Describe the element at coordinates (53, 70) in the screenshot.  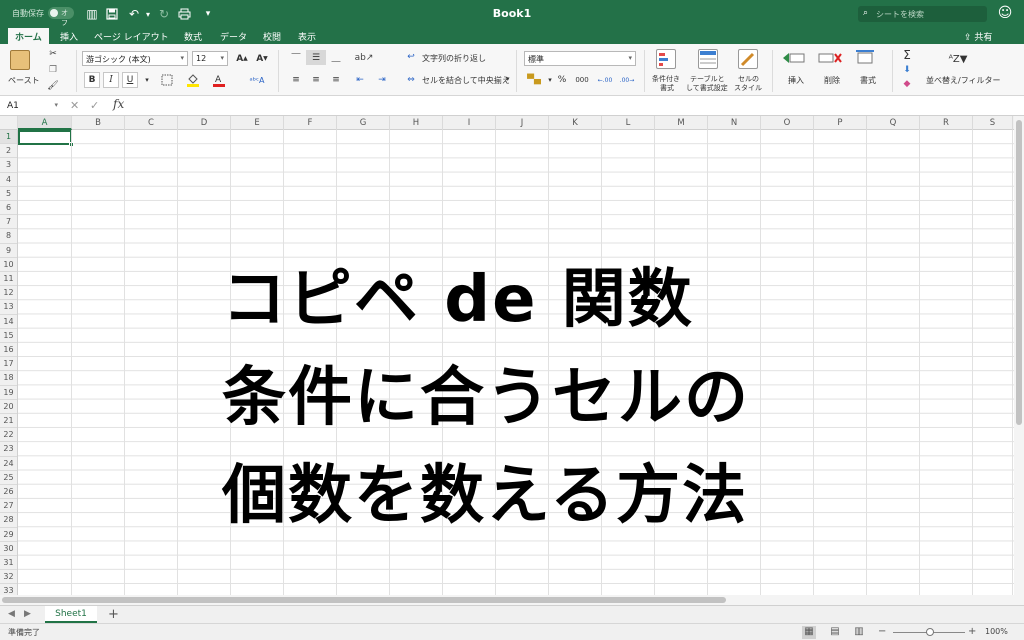
I see `copy-icon: ❐` at that location.